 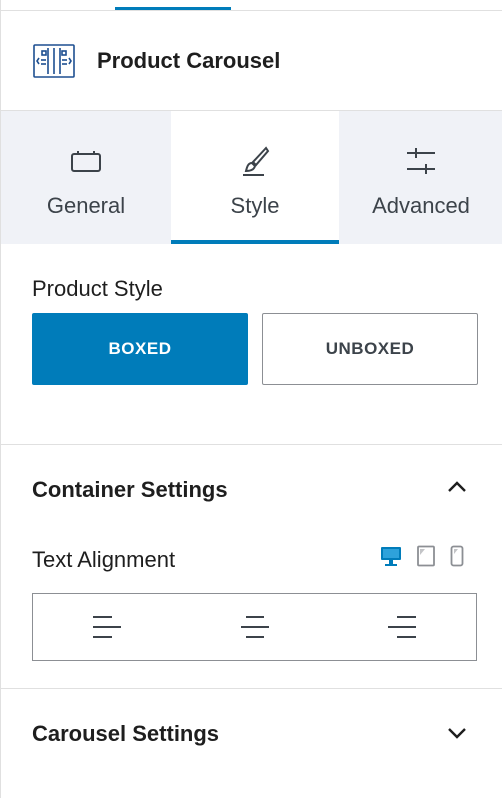 What do you see at coordinates (420, 177) in the screenshot?
I see `tab-advanced: Advanced` at bounding box center [420, 177].